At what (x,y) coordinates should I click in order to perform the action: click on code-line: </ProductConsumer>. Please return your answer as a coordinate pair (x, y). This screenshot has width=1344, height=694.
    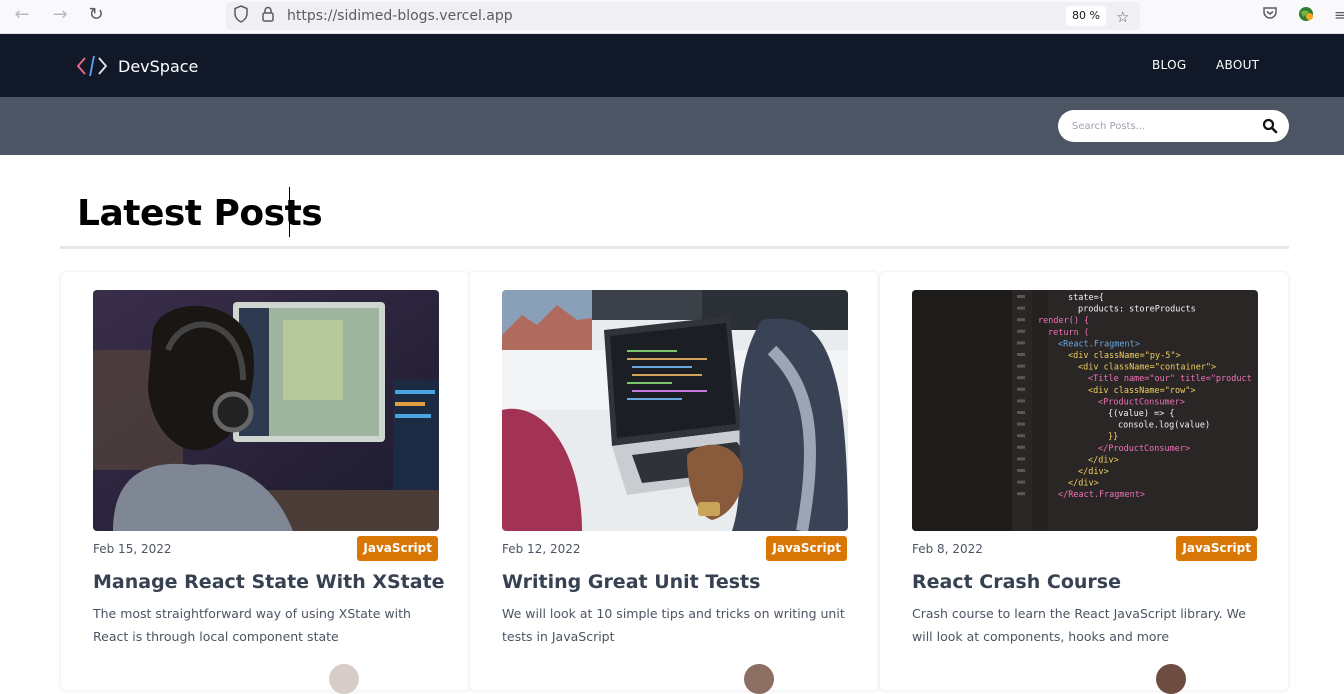
    Looking at the image, I should click on (1144, 449).